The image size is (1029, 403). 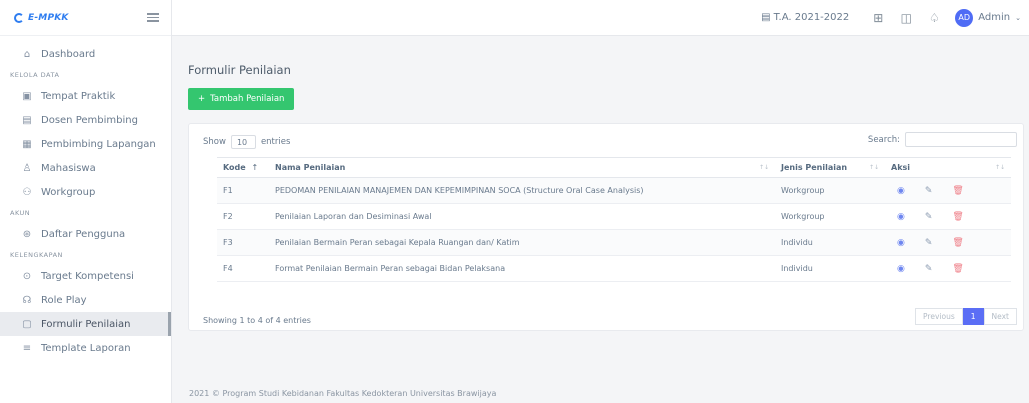 What do you see at coordinates (243, 268) in the screenshot?
I see `cell-kode: F4` at bounding box center [243, 268].